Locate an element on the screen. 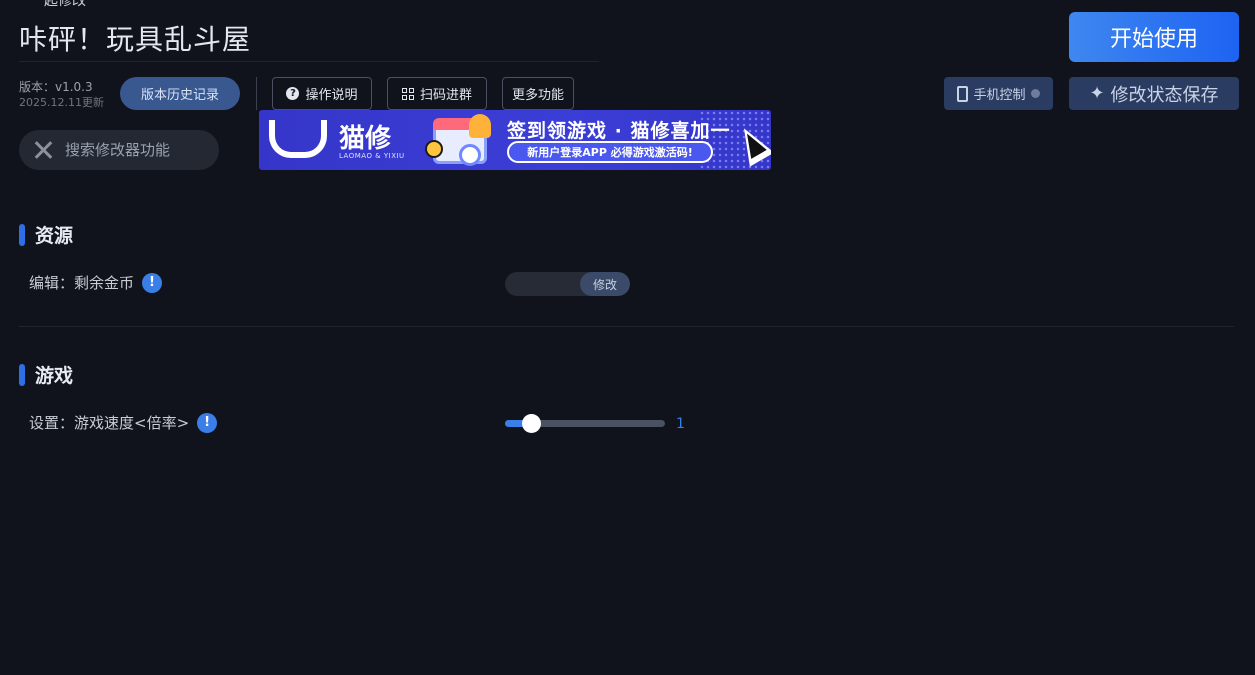 The height and width of the screenshot is (675, 1255). sparkle-icon: ✦ is located at coordinates (1097, 93).